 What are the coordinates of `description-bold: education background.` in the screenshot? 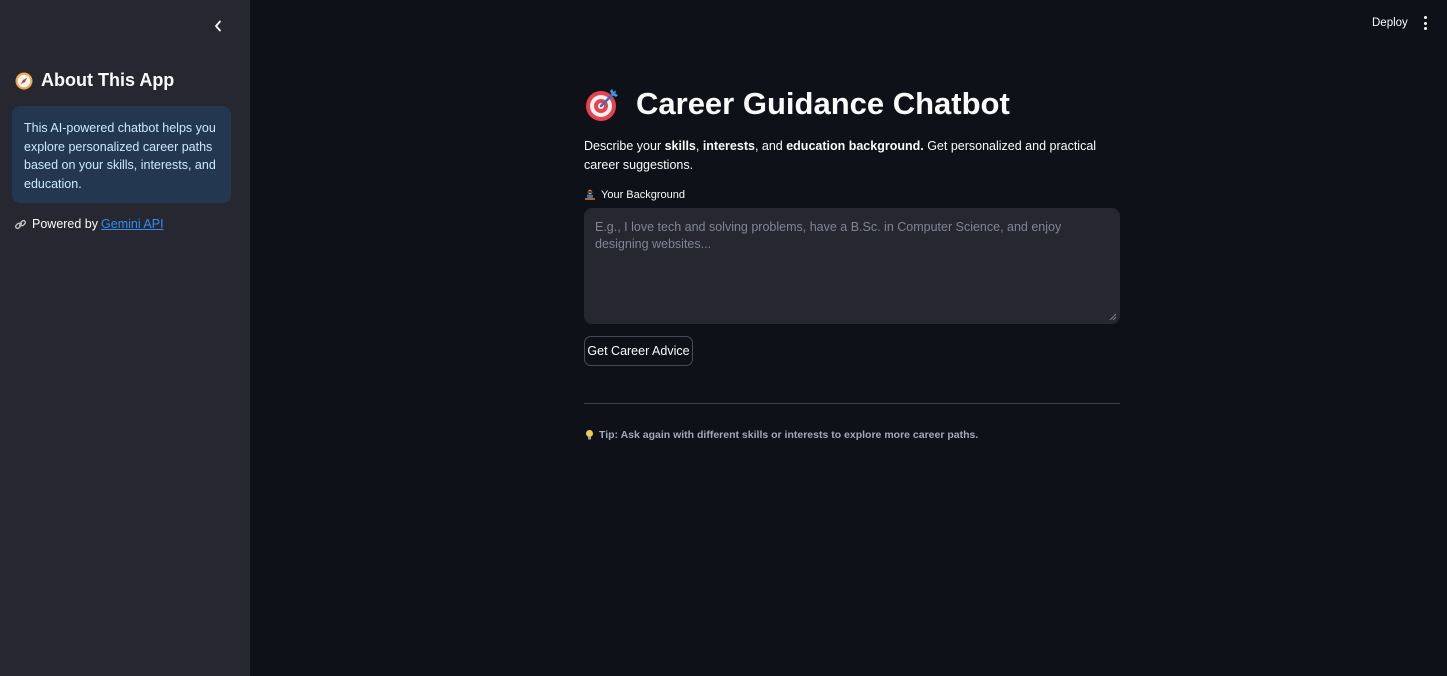 It's located at (855, 146).